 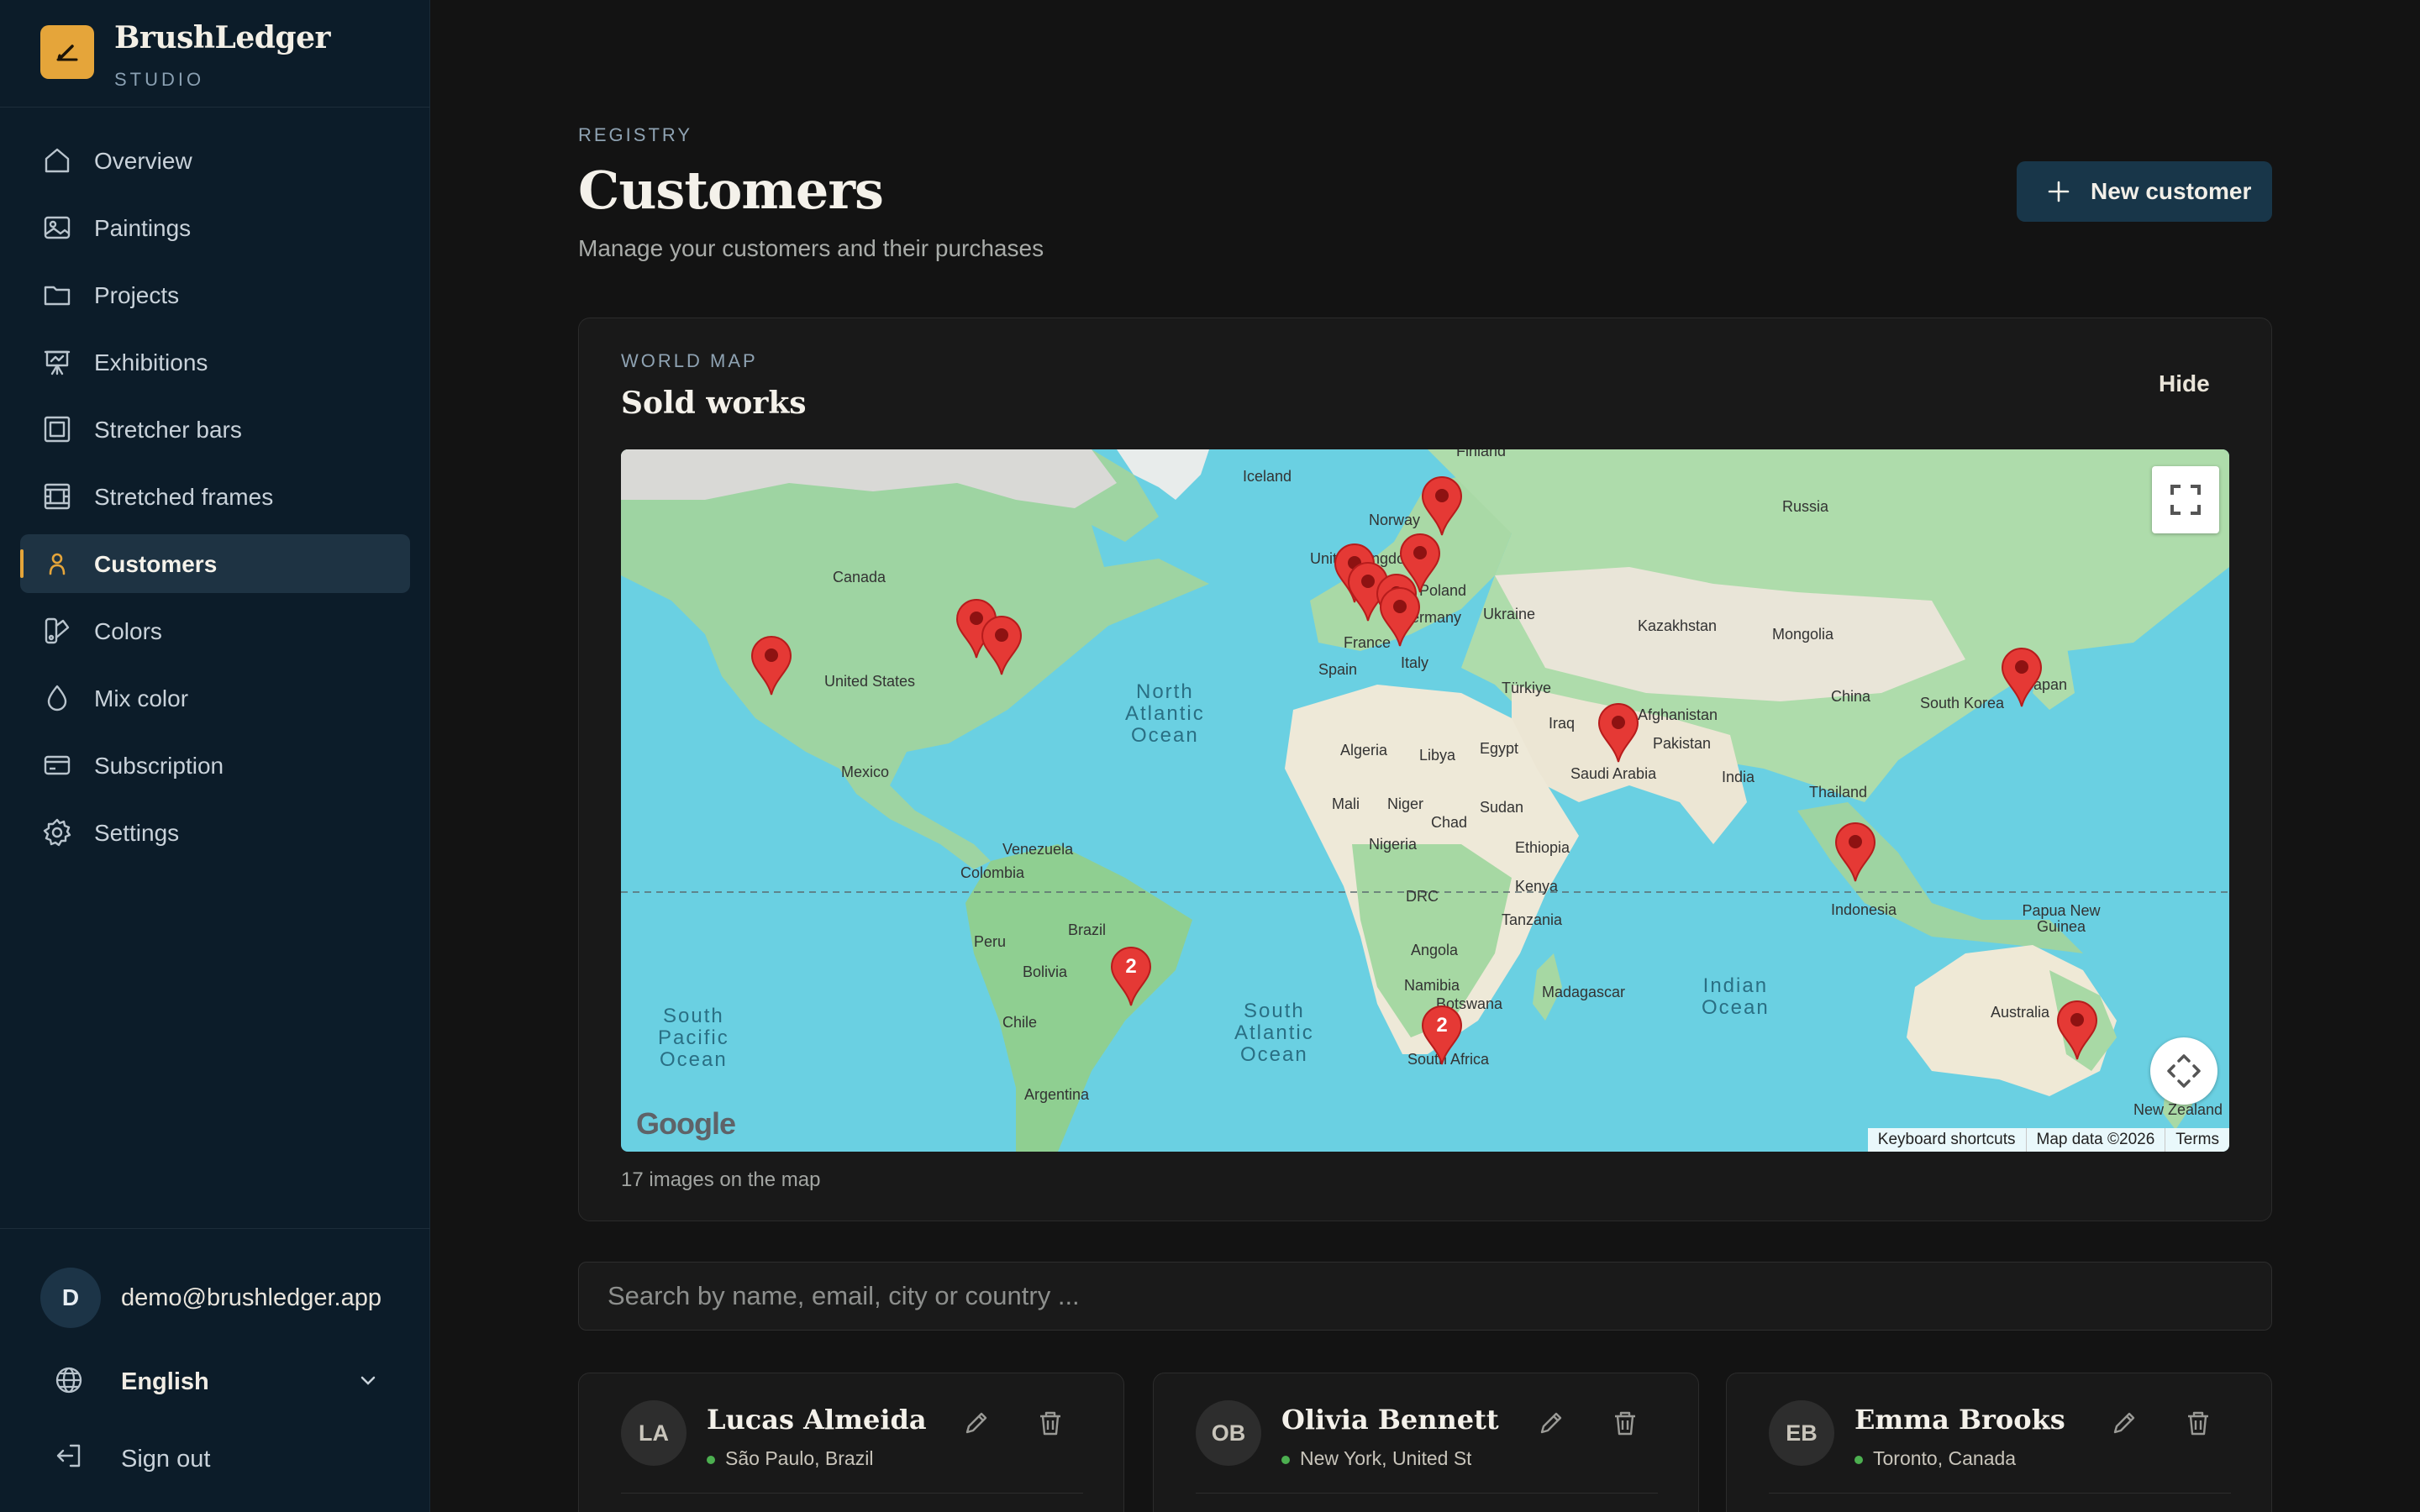 I want to click on sidebar-item-settings: Settings, so click(x=215, y=832).